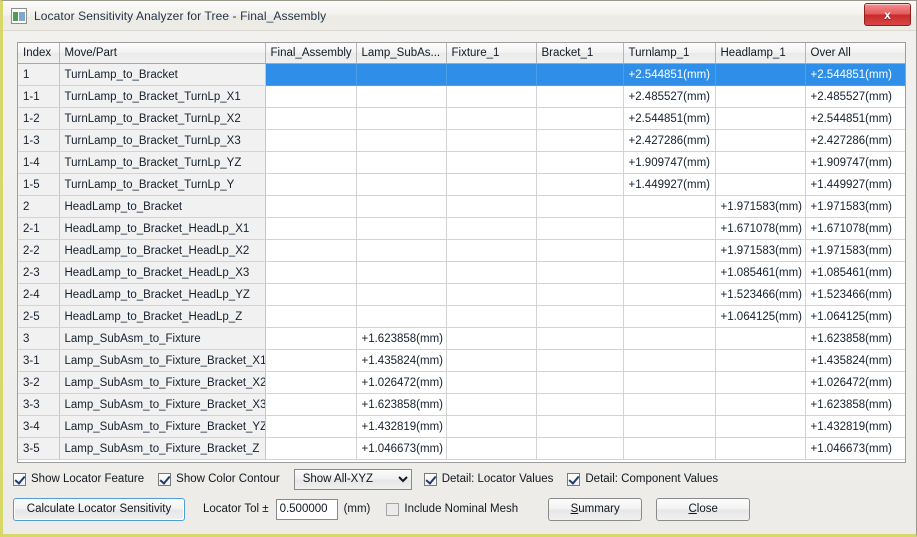  What do you see at coordinates (306, 509) in the screenshot?
I see `locator-tol-input` at bounding box center [306, 509].